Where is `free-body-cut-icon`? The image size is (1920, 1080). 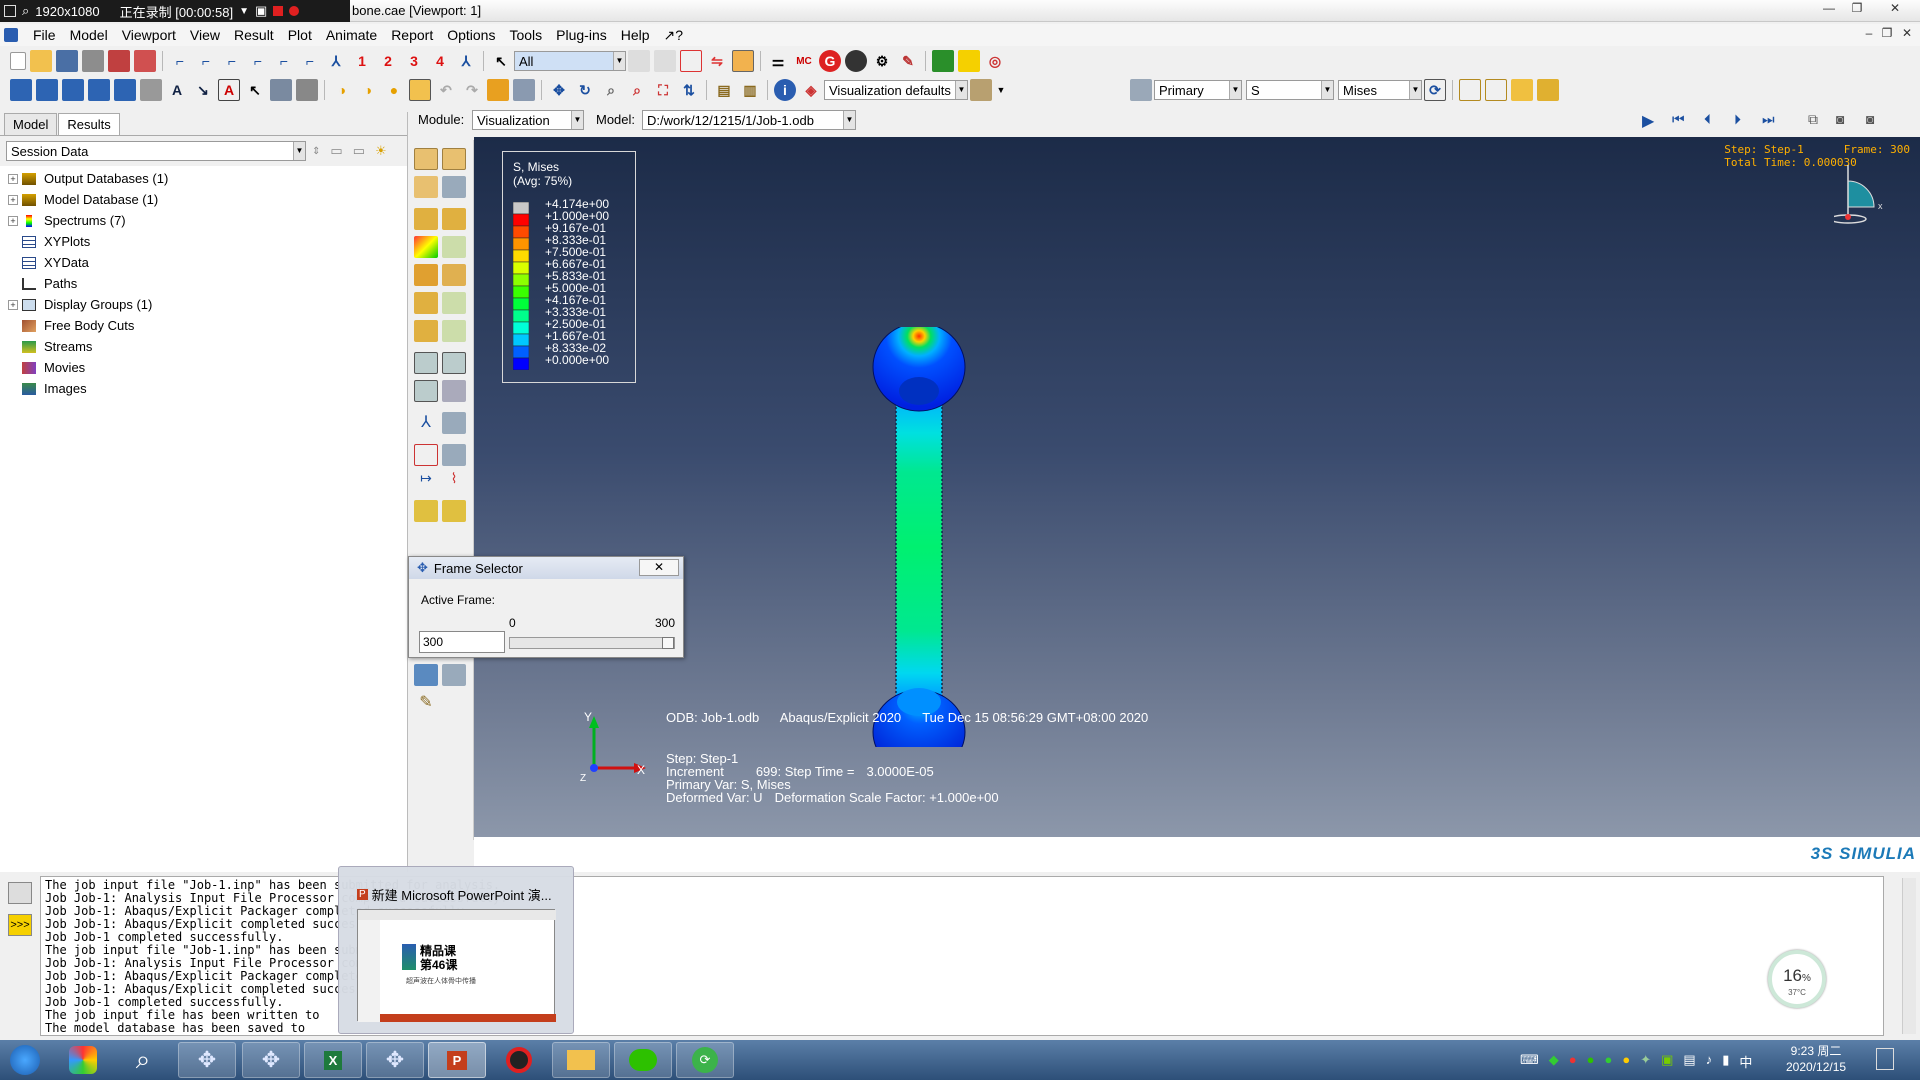
free-body-cut-icon is located at coordinates (426, 675).